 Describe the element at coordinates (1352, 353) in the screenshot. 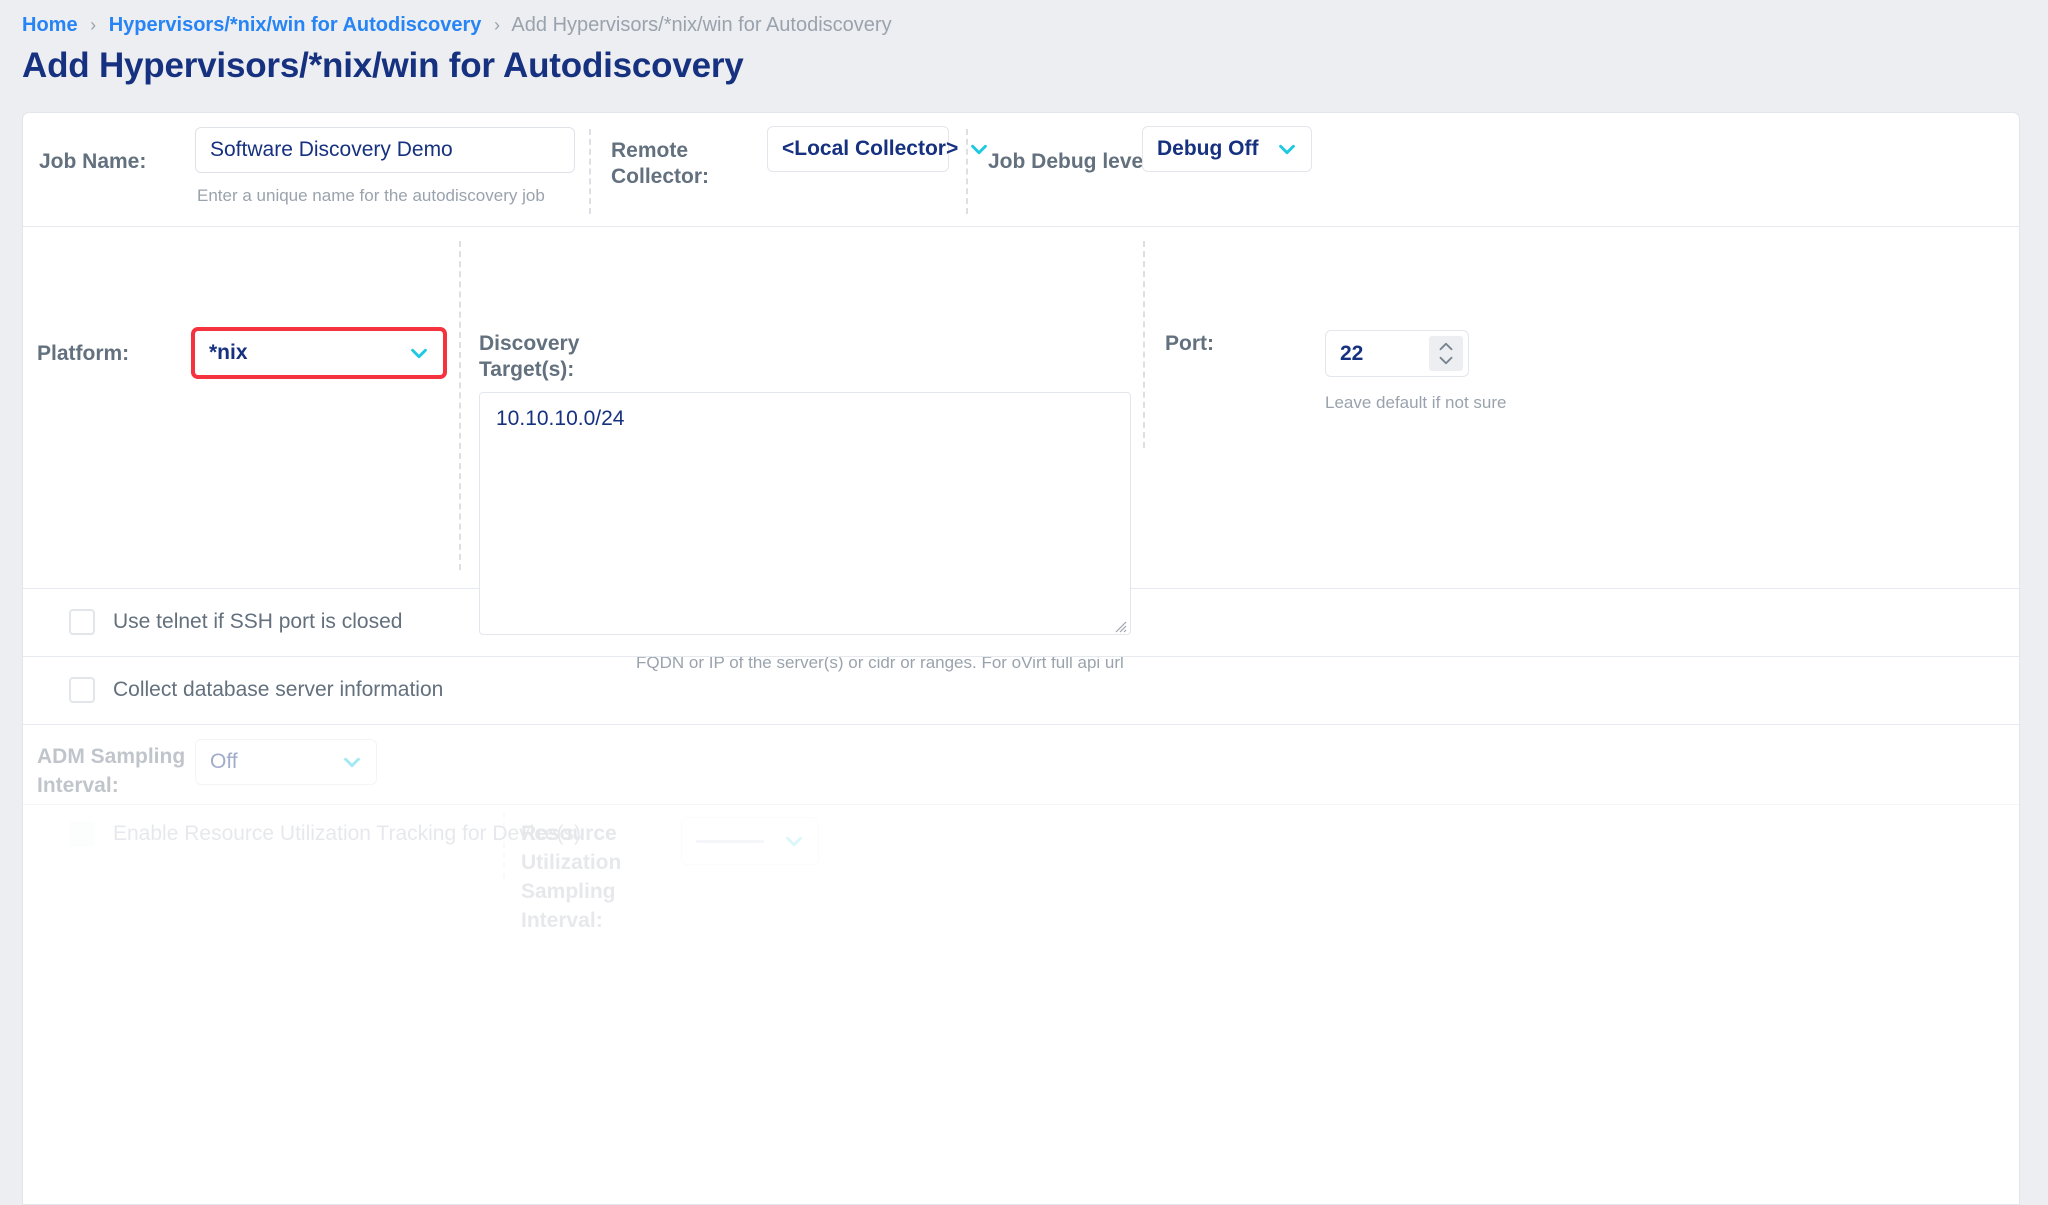

I see `port-value: 22` at that location.